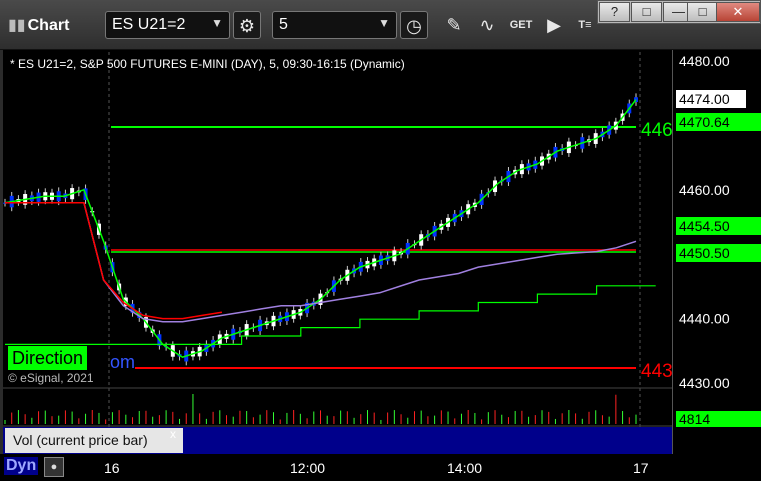 This screenshot has height=481, width=761. What do you see at coordinates (123, 362) in the screenshot?
I see `direction-suffix: om` at bounding box center [123, 362].